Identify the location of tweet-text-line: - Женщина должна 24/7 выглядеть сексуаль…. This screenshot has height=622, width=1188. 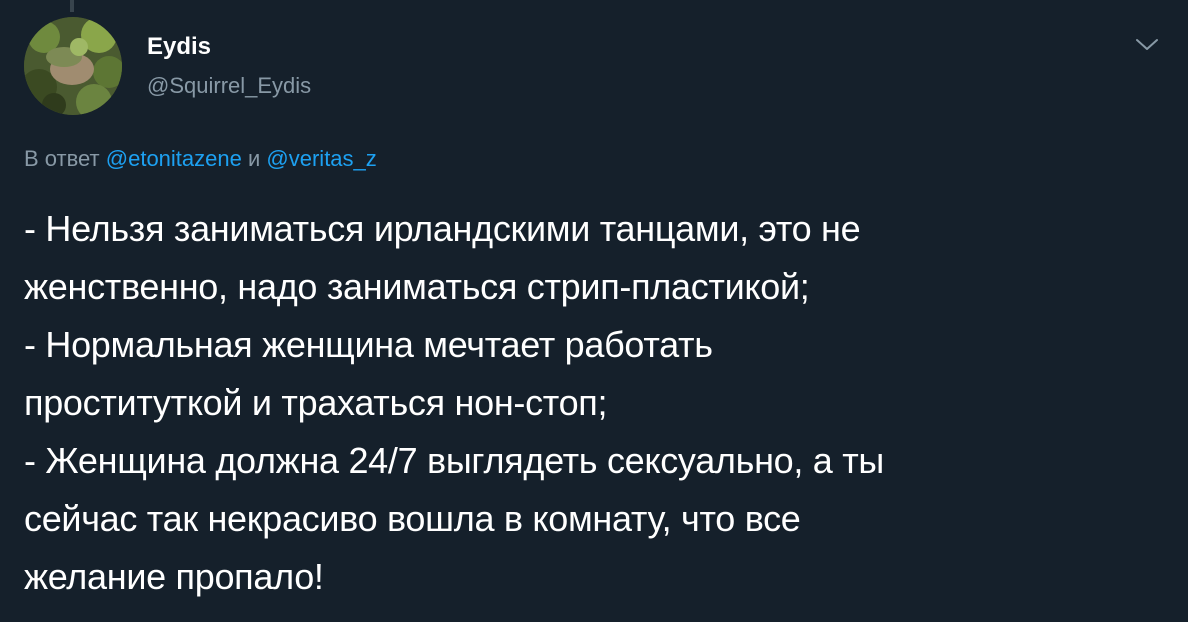
(454, 460).